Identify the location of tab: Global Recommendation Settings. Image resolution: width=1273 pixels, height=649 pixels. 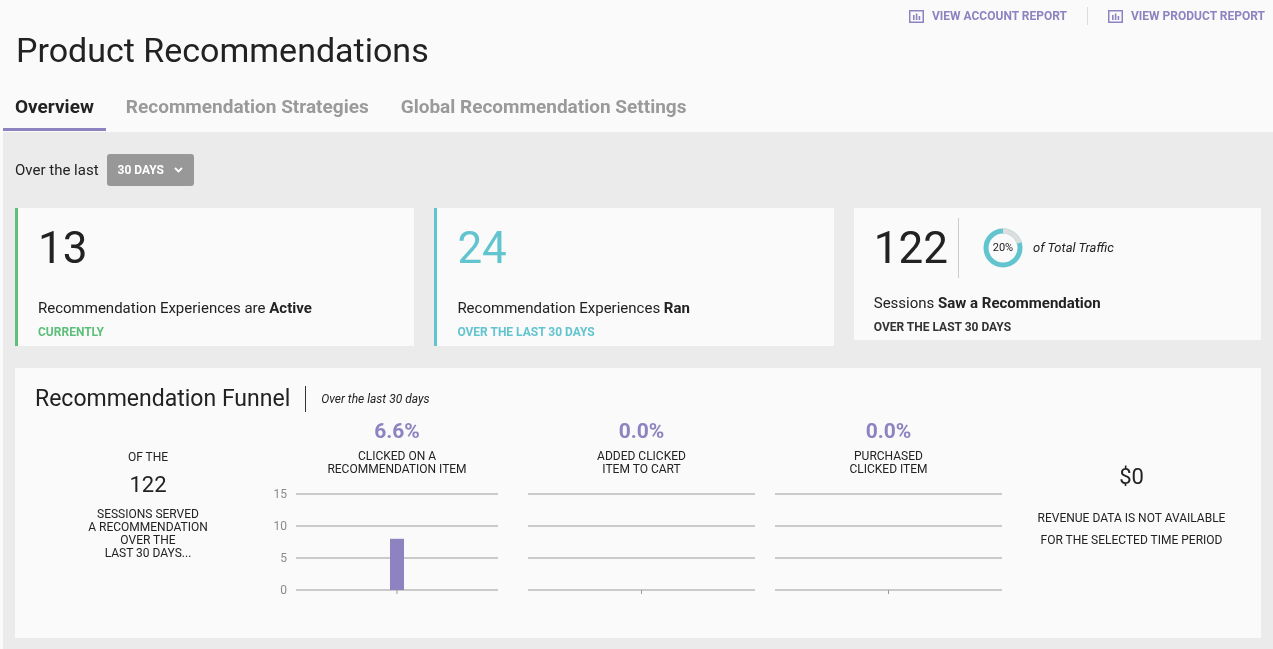
(543, 108).